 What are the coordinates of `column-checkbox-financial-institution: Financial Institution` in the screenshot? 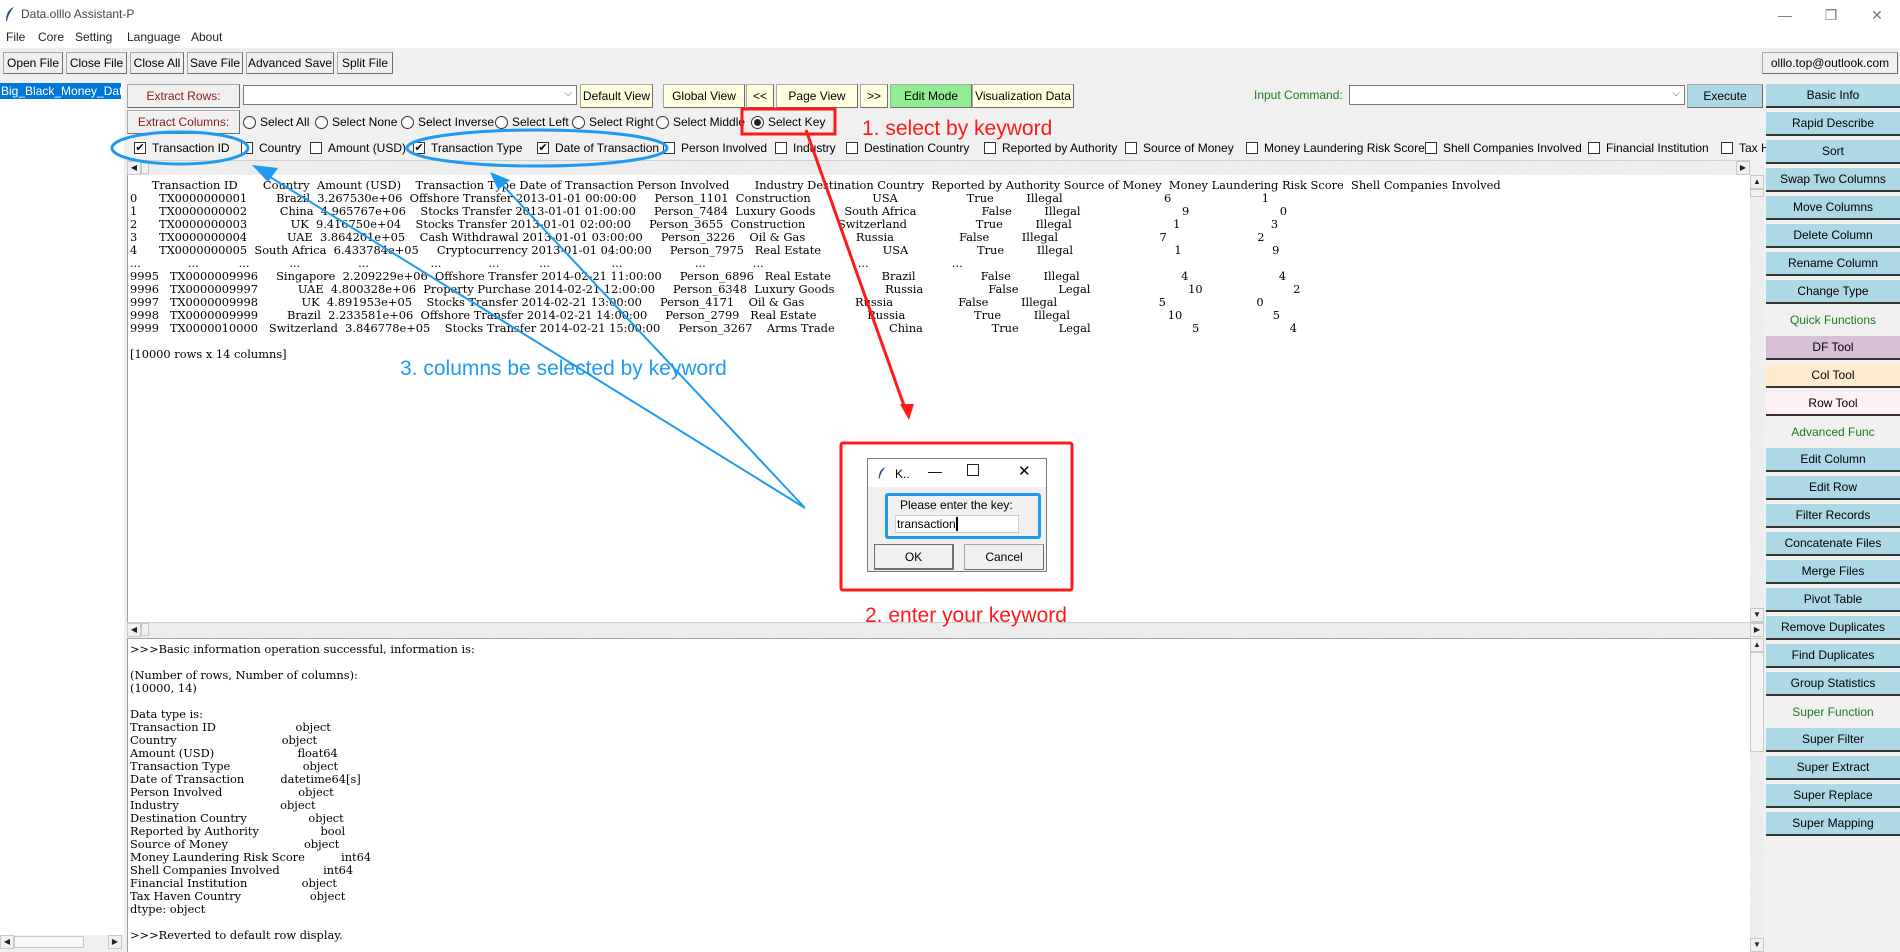 It's located at (1648, 148).